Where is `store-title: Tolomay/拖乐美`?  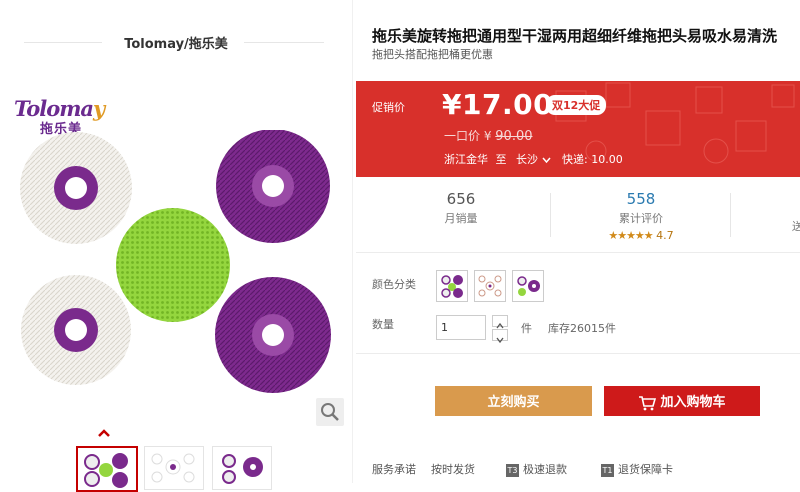
store-title: Tolomay/拖乐美 is located at coordinates (176, 42).